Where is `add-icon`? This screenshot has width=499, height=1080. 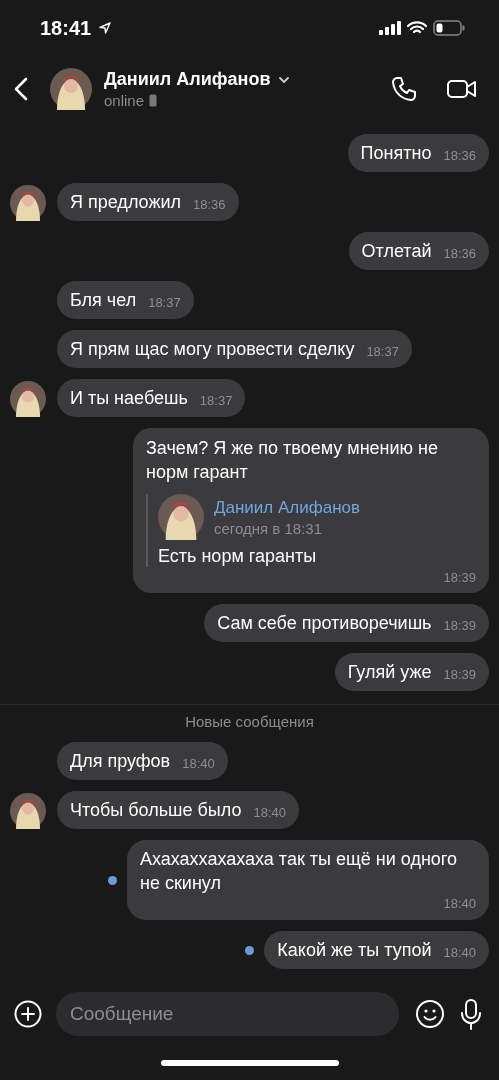 add-icon is located at coordinates (28, 1014).